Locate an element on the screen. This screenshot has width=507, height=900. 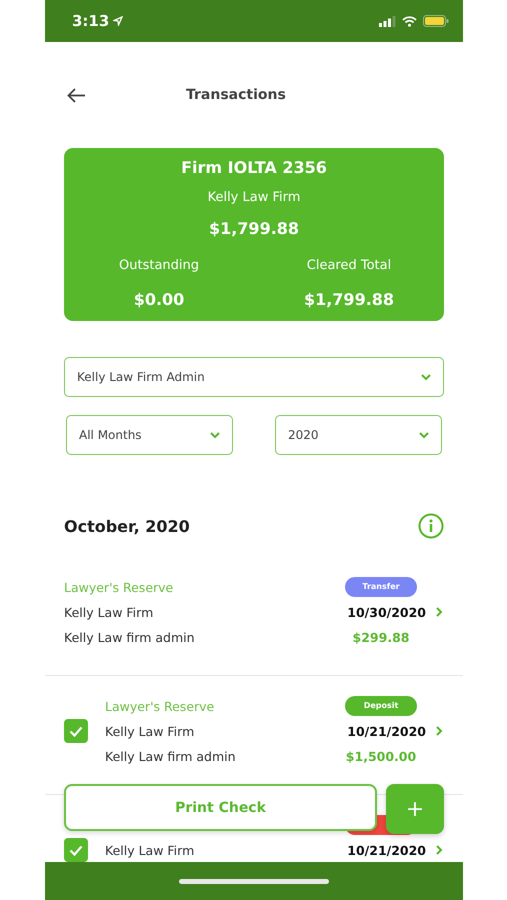
account-name: Firm IOLTA 2356 is located at coordinates (254, 168).